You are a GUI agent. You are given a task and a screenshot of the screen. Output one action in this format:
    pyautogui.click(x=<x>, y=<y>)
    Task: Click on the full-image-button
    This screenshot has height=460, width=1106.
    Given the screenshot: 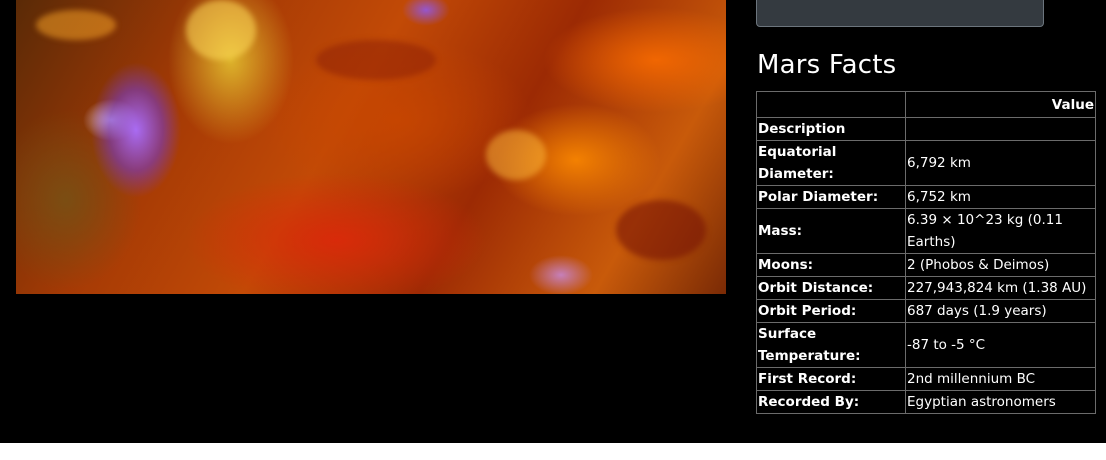 What is the action you would take?
    pyautogui.click(x=900, y=13)
    